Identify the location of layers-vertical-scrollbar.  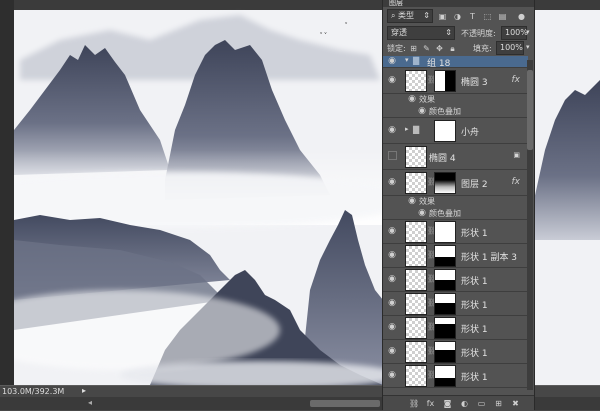
(530, 225).